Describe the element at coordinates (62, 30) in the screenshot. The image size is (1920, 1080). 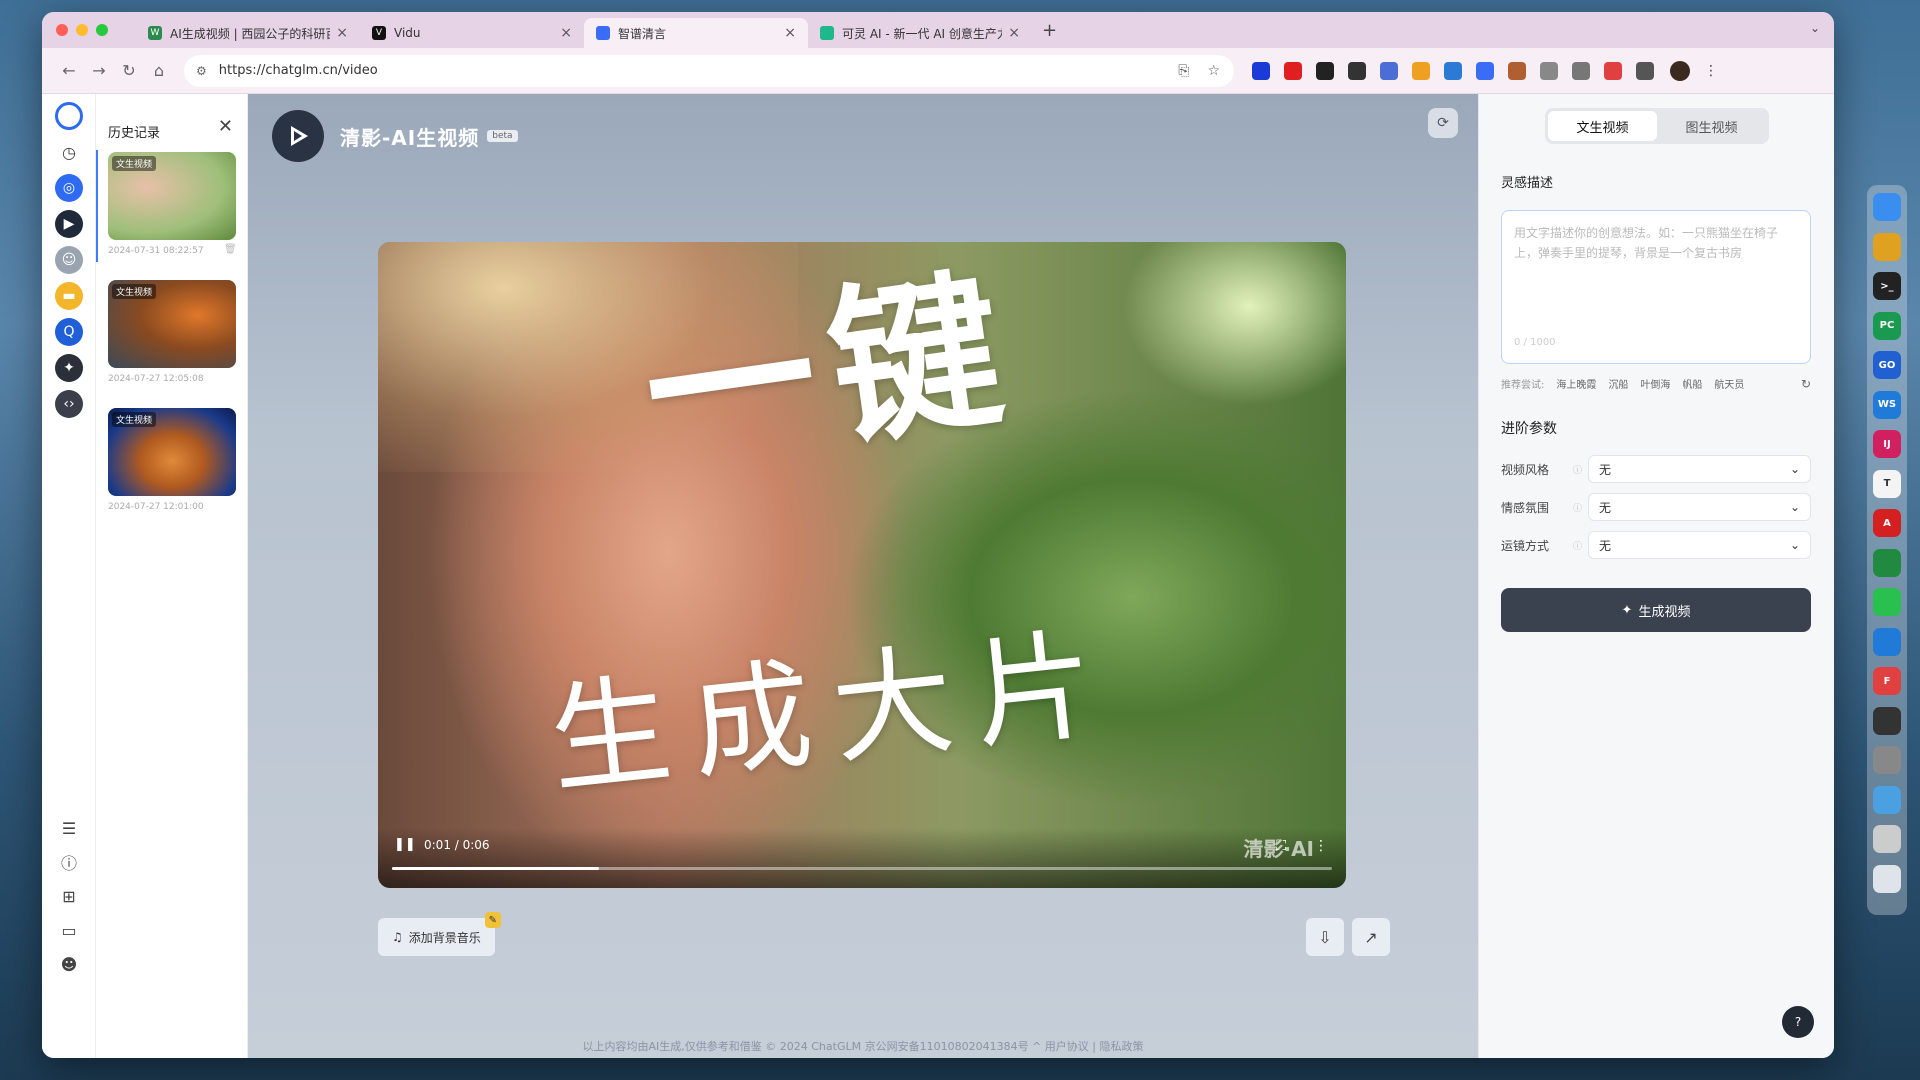
I see `close-window-button` at that location.